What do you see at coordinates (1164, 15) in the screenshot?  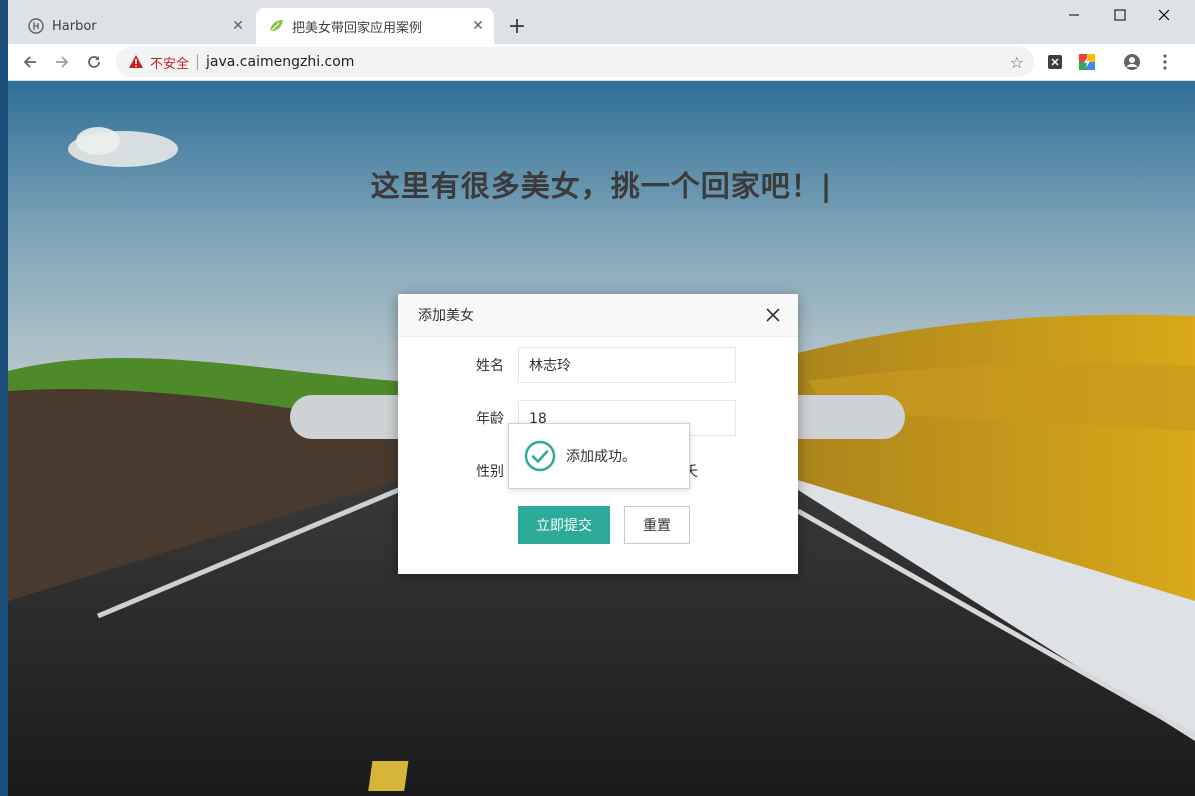 I see `window-close-icon` at bounding box center [1164, 15].